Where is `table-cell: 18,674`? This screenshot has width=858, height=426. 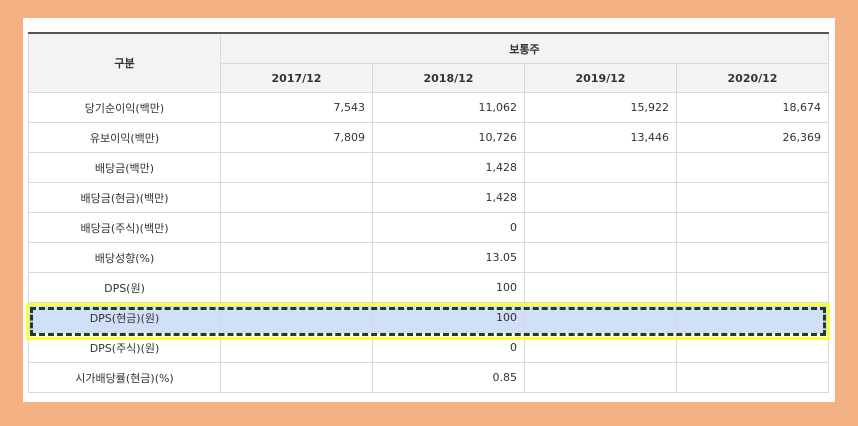 table-cell: 18,674 is located at coordinates (752, 107).